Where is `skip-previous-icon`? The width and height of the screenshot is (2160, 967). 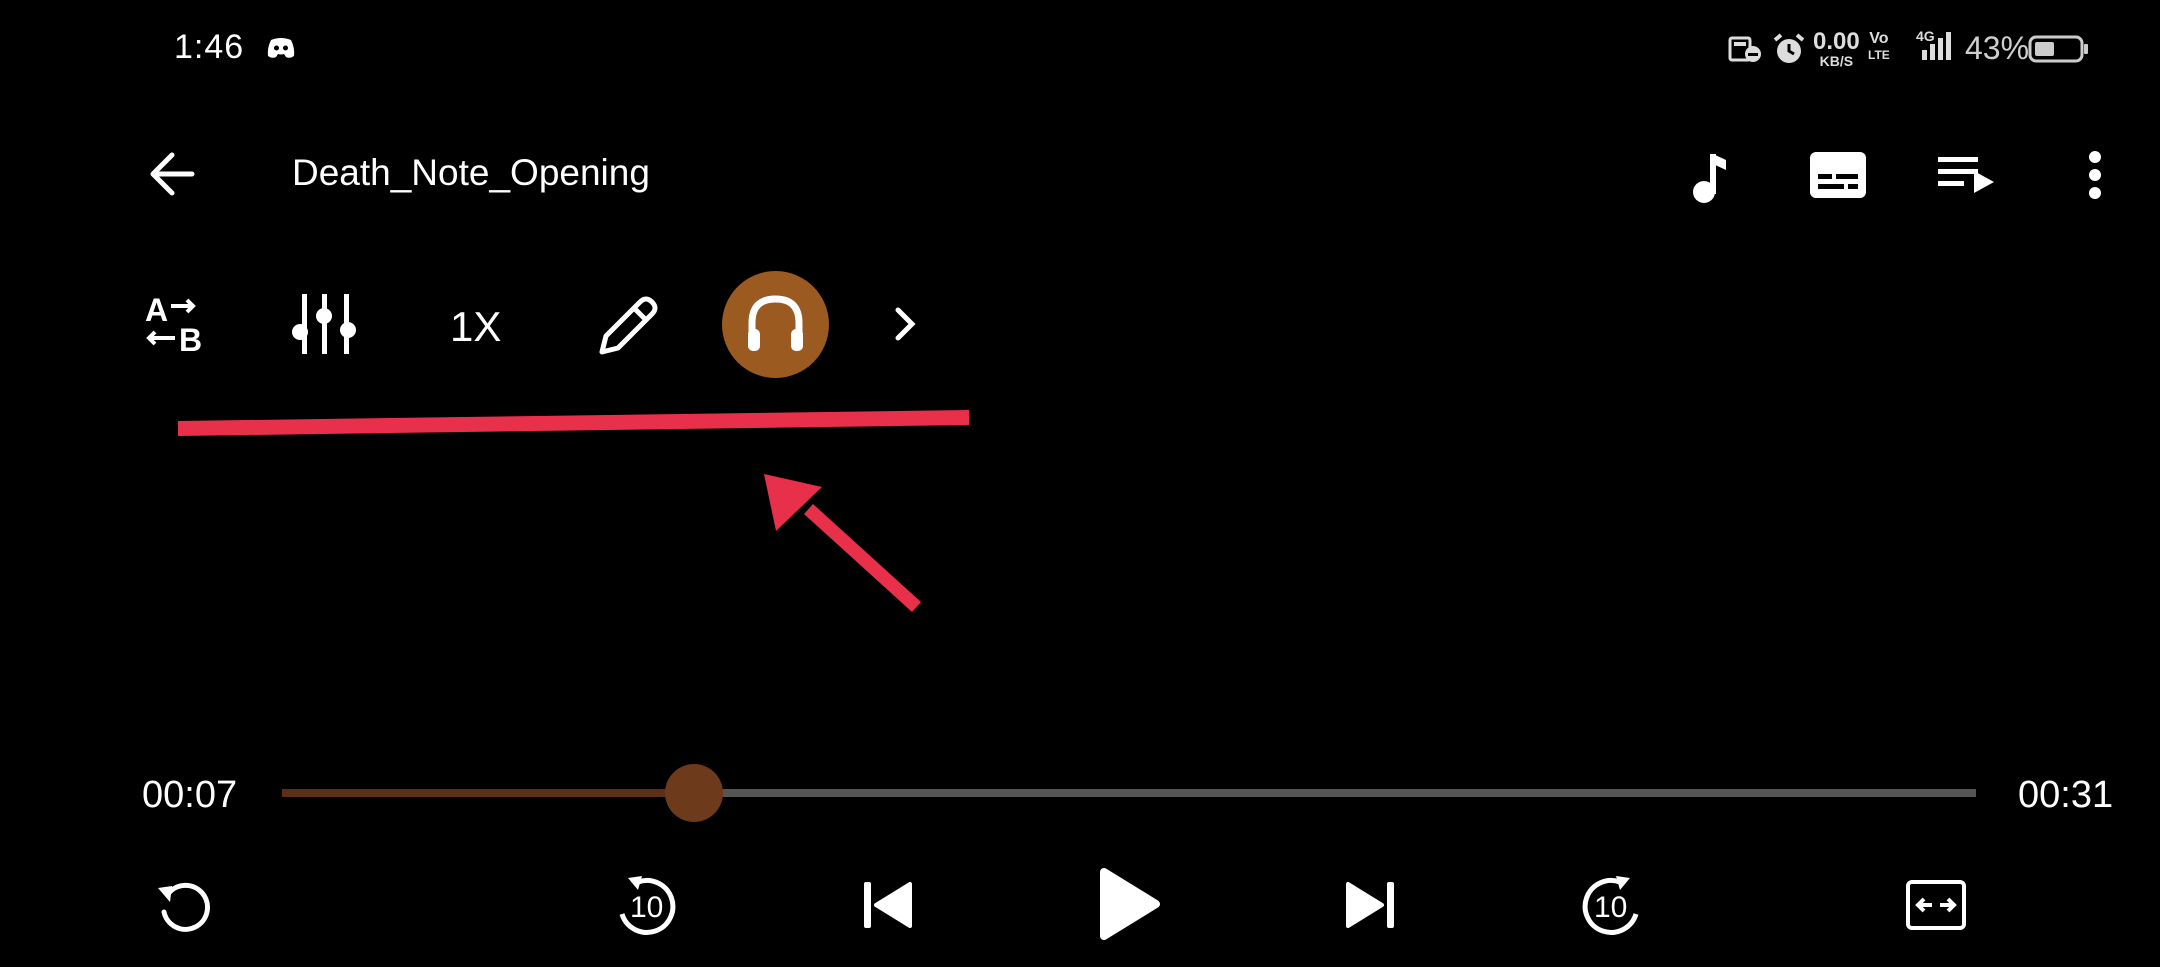
skip-previous-icon is located at coordinates (888, 905).